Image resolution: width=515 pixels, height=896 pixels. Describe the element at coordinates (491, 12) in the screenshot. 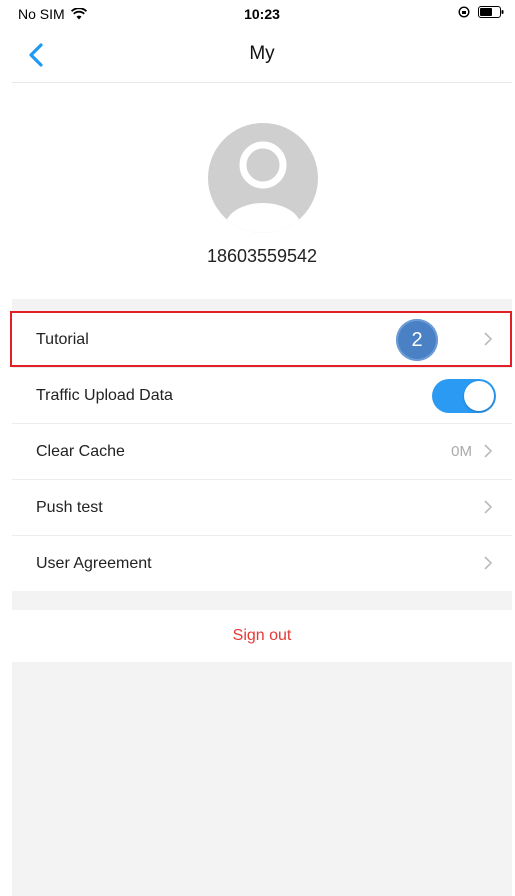

I see `battery-icon` at that location.